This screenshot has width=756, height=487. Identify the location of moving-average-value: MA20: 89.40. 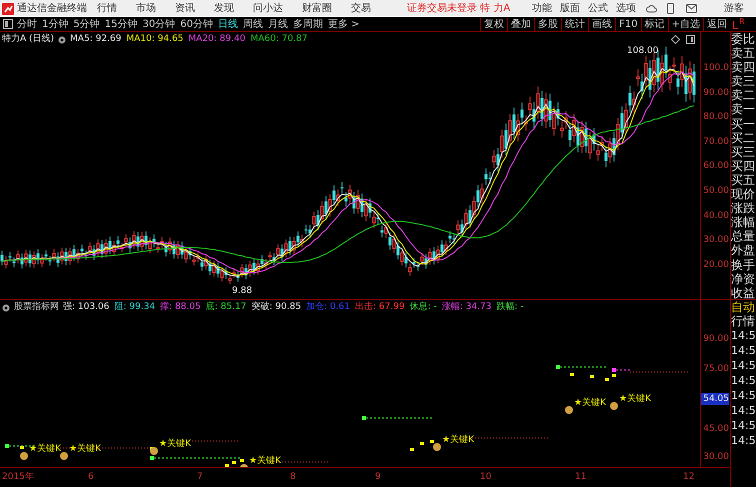
(217, 39).